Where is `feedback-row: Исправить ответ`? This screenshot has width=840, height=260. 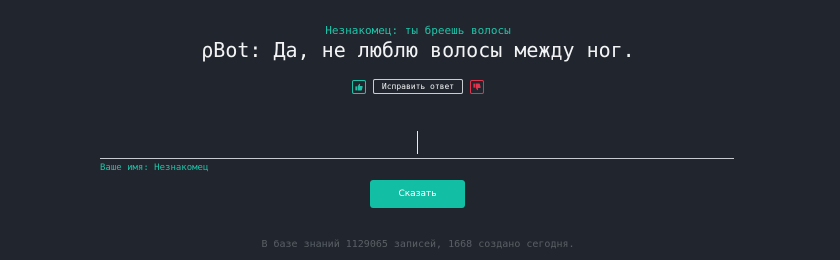 feedback-row: Исправить ответ is located at coordinates (418, 86).